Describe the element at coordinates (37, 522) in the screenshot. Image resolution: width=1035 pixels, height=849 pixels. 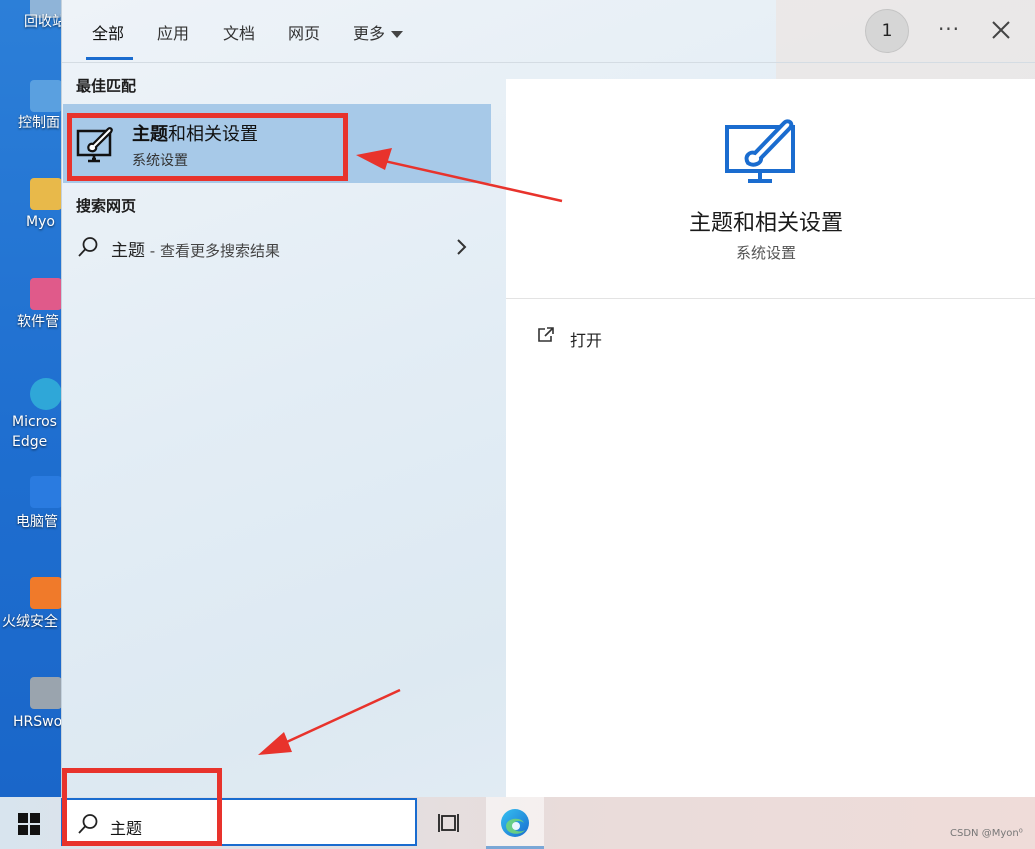
I see `desktop-icon-label: 电脑管` at that location.